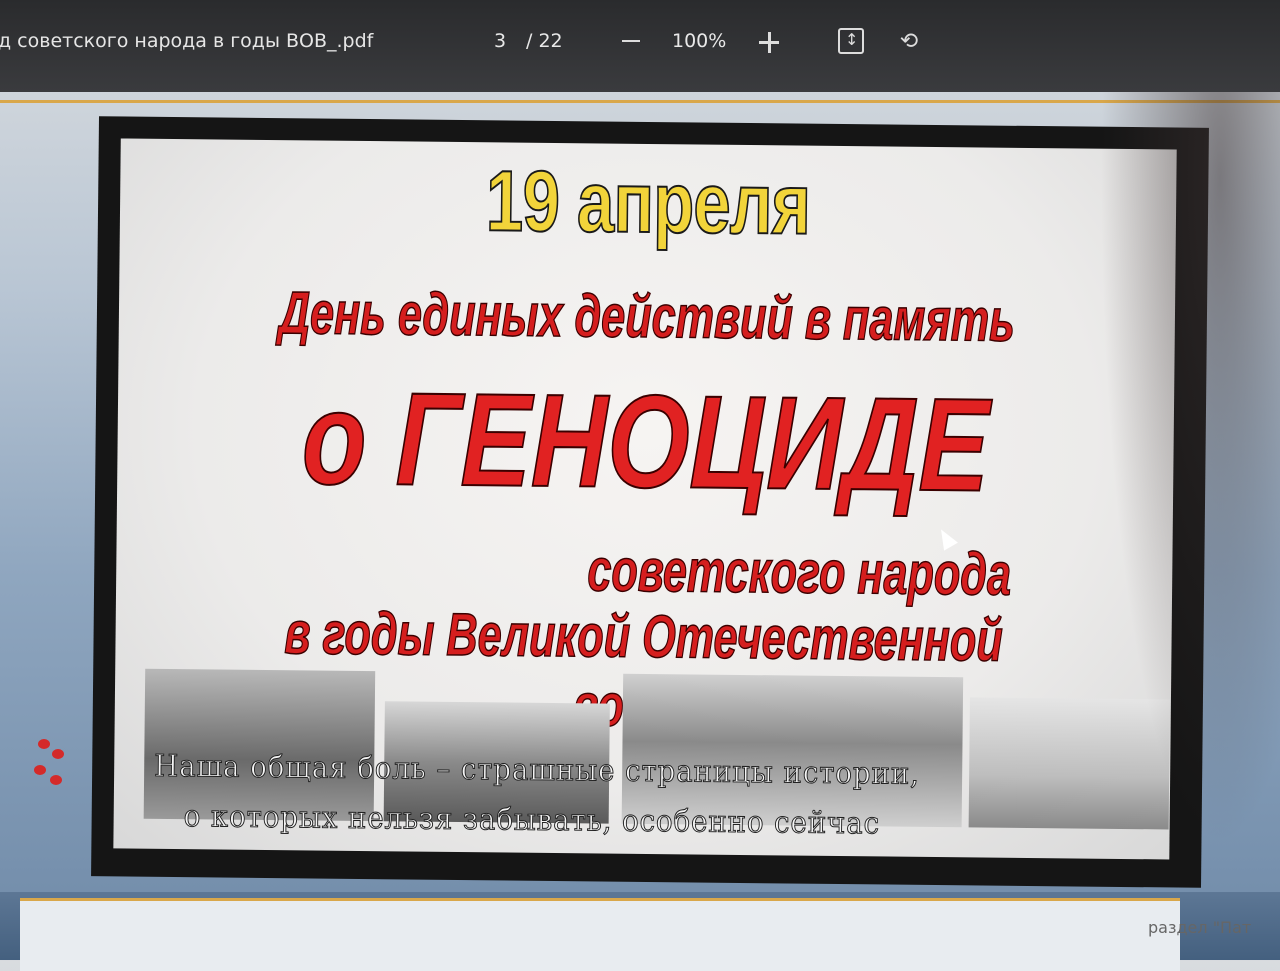  I want to click on document-title: д советского народа в годы ВОВ_.pdf, so click(187, 41).